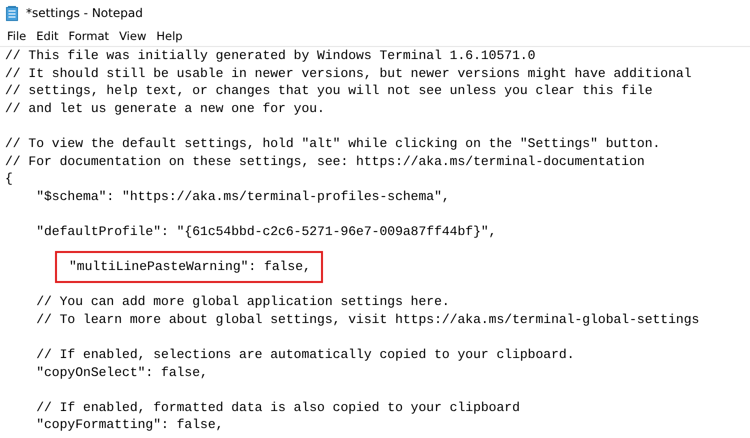 The width and height of the screenshot is (750, 438). What do you see at coordinates (329, 91) in the screenshot?
I see `code-line: // settings, help text, or changes that you will not see unless you clear this file` at bounding box center [329, 91].